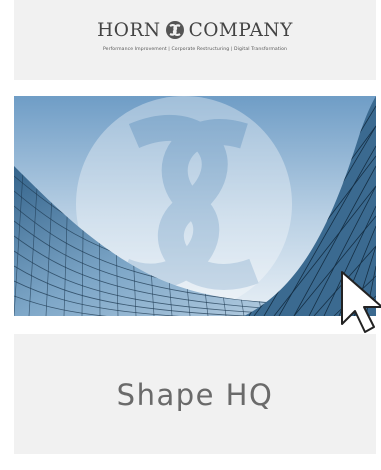 This screenshot has height=470, width=381. I want to click on mouse-pointer-icon, so click(361, 302).